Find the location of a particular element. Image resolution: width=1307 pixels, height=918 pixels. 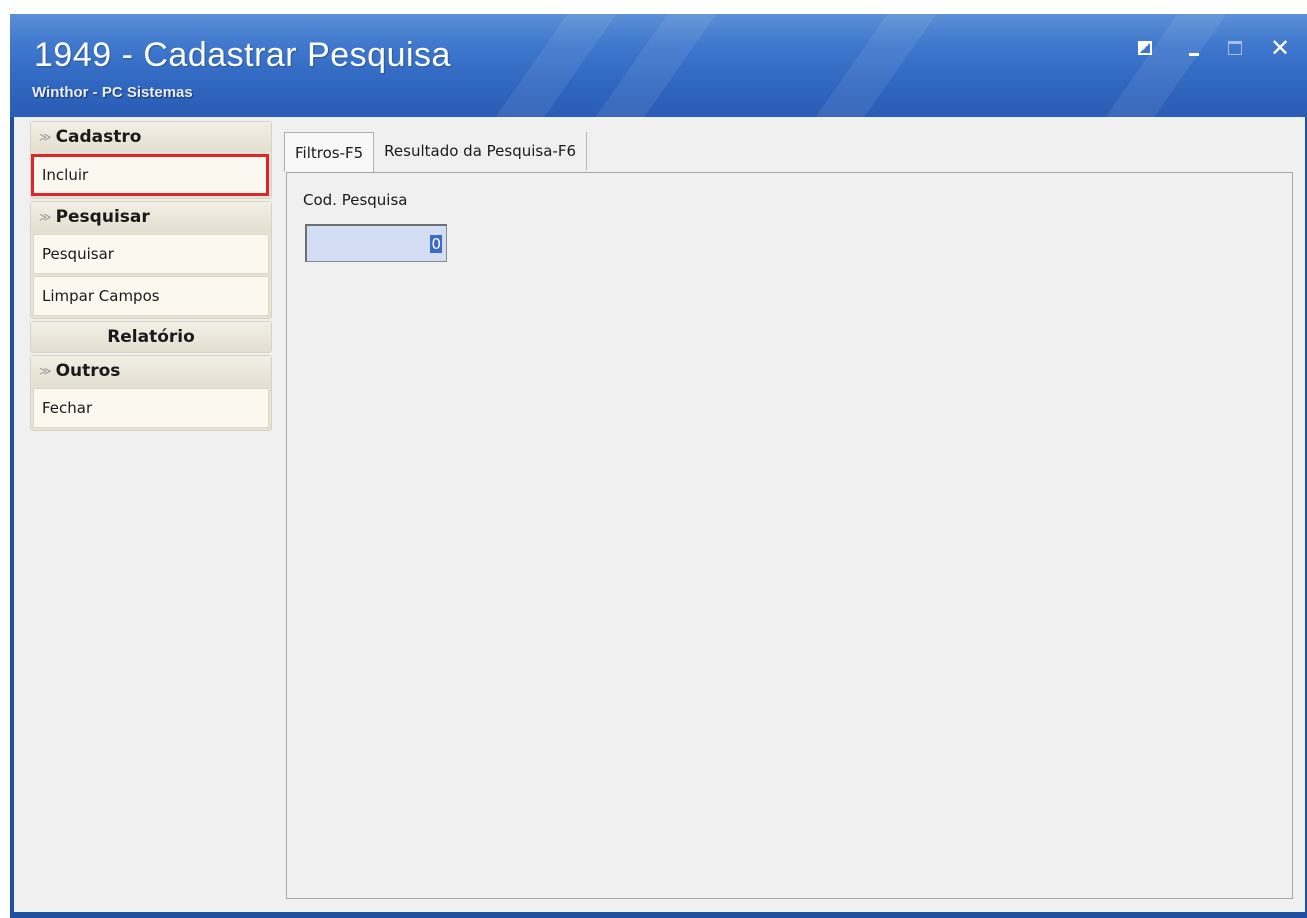

sidebar-item-incluir: Incluir is located at coordinates (150, 175).